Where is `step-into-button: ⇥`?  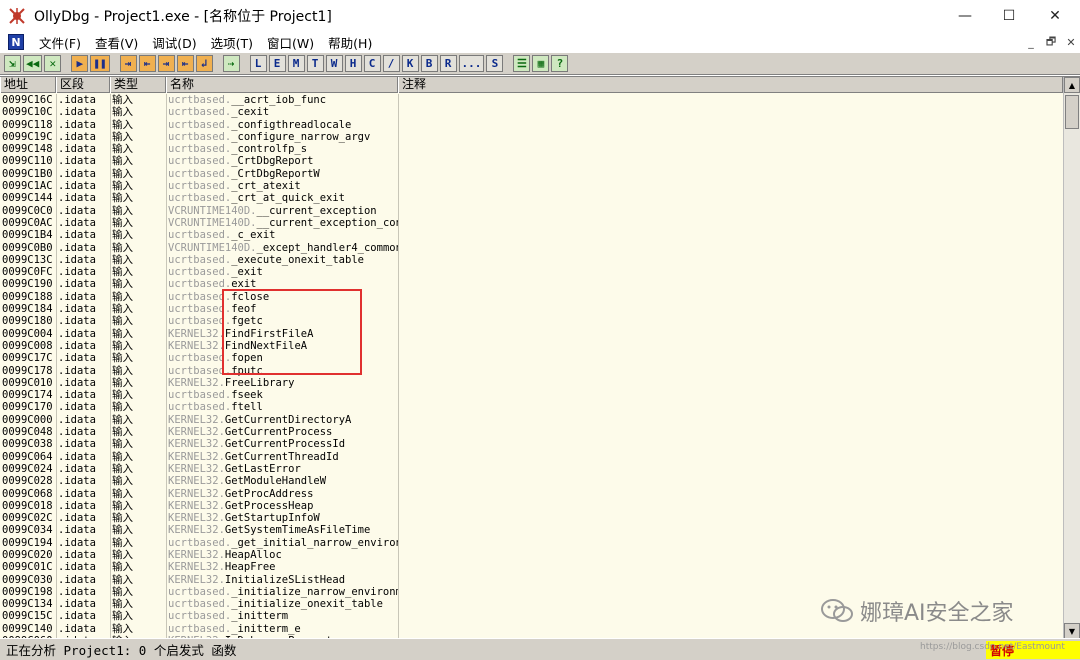 step-into-button: ⇥ is located at coordinates (128, 63).